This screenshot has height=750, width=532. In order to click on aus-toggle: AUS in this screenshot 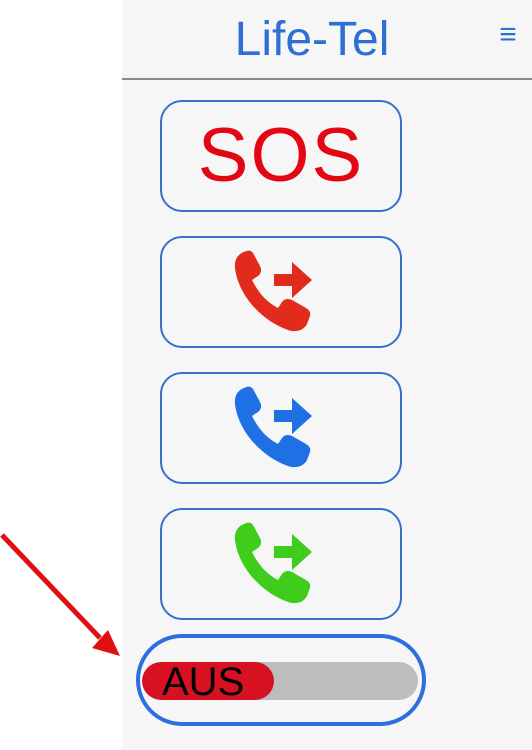, I will do `click(281, 680)`.